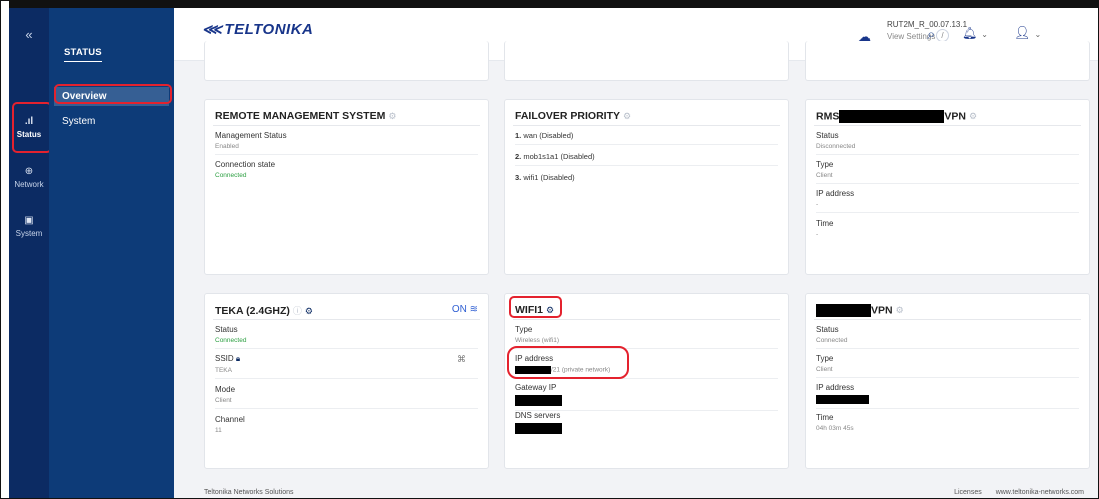 The width and height of the screenshot is (1099, 499). What do you see at coordinates (947, 201) in the screenshot?
I see `field-ip-address: IP address -` at bounding box center [947, 201].